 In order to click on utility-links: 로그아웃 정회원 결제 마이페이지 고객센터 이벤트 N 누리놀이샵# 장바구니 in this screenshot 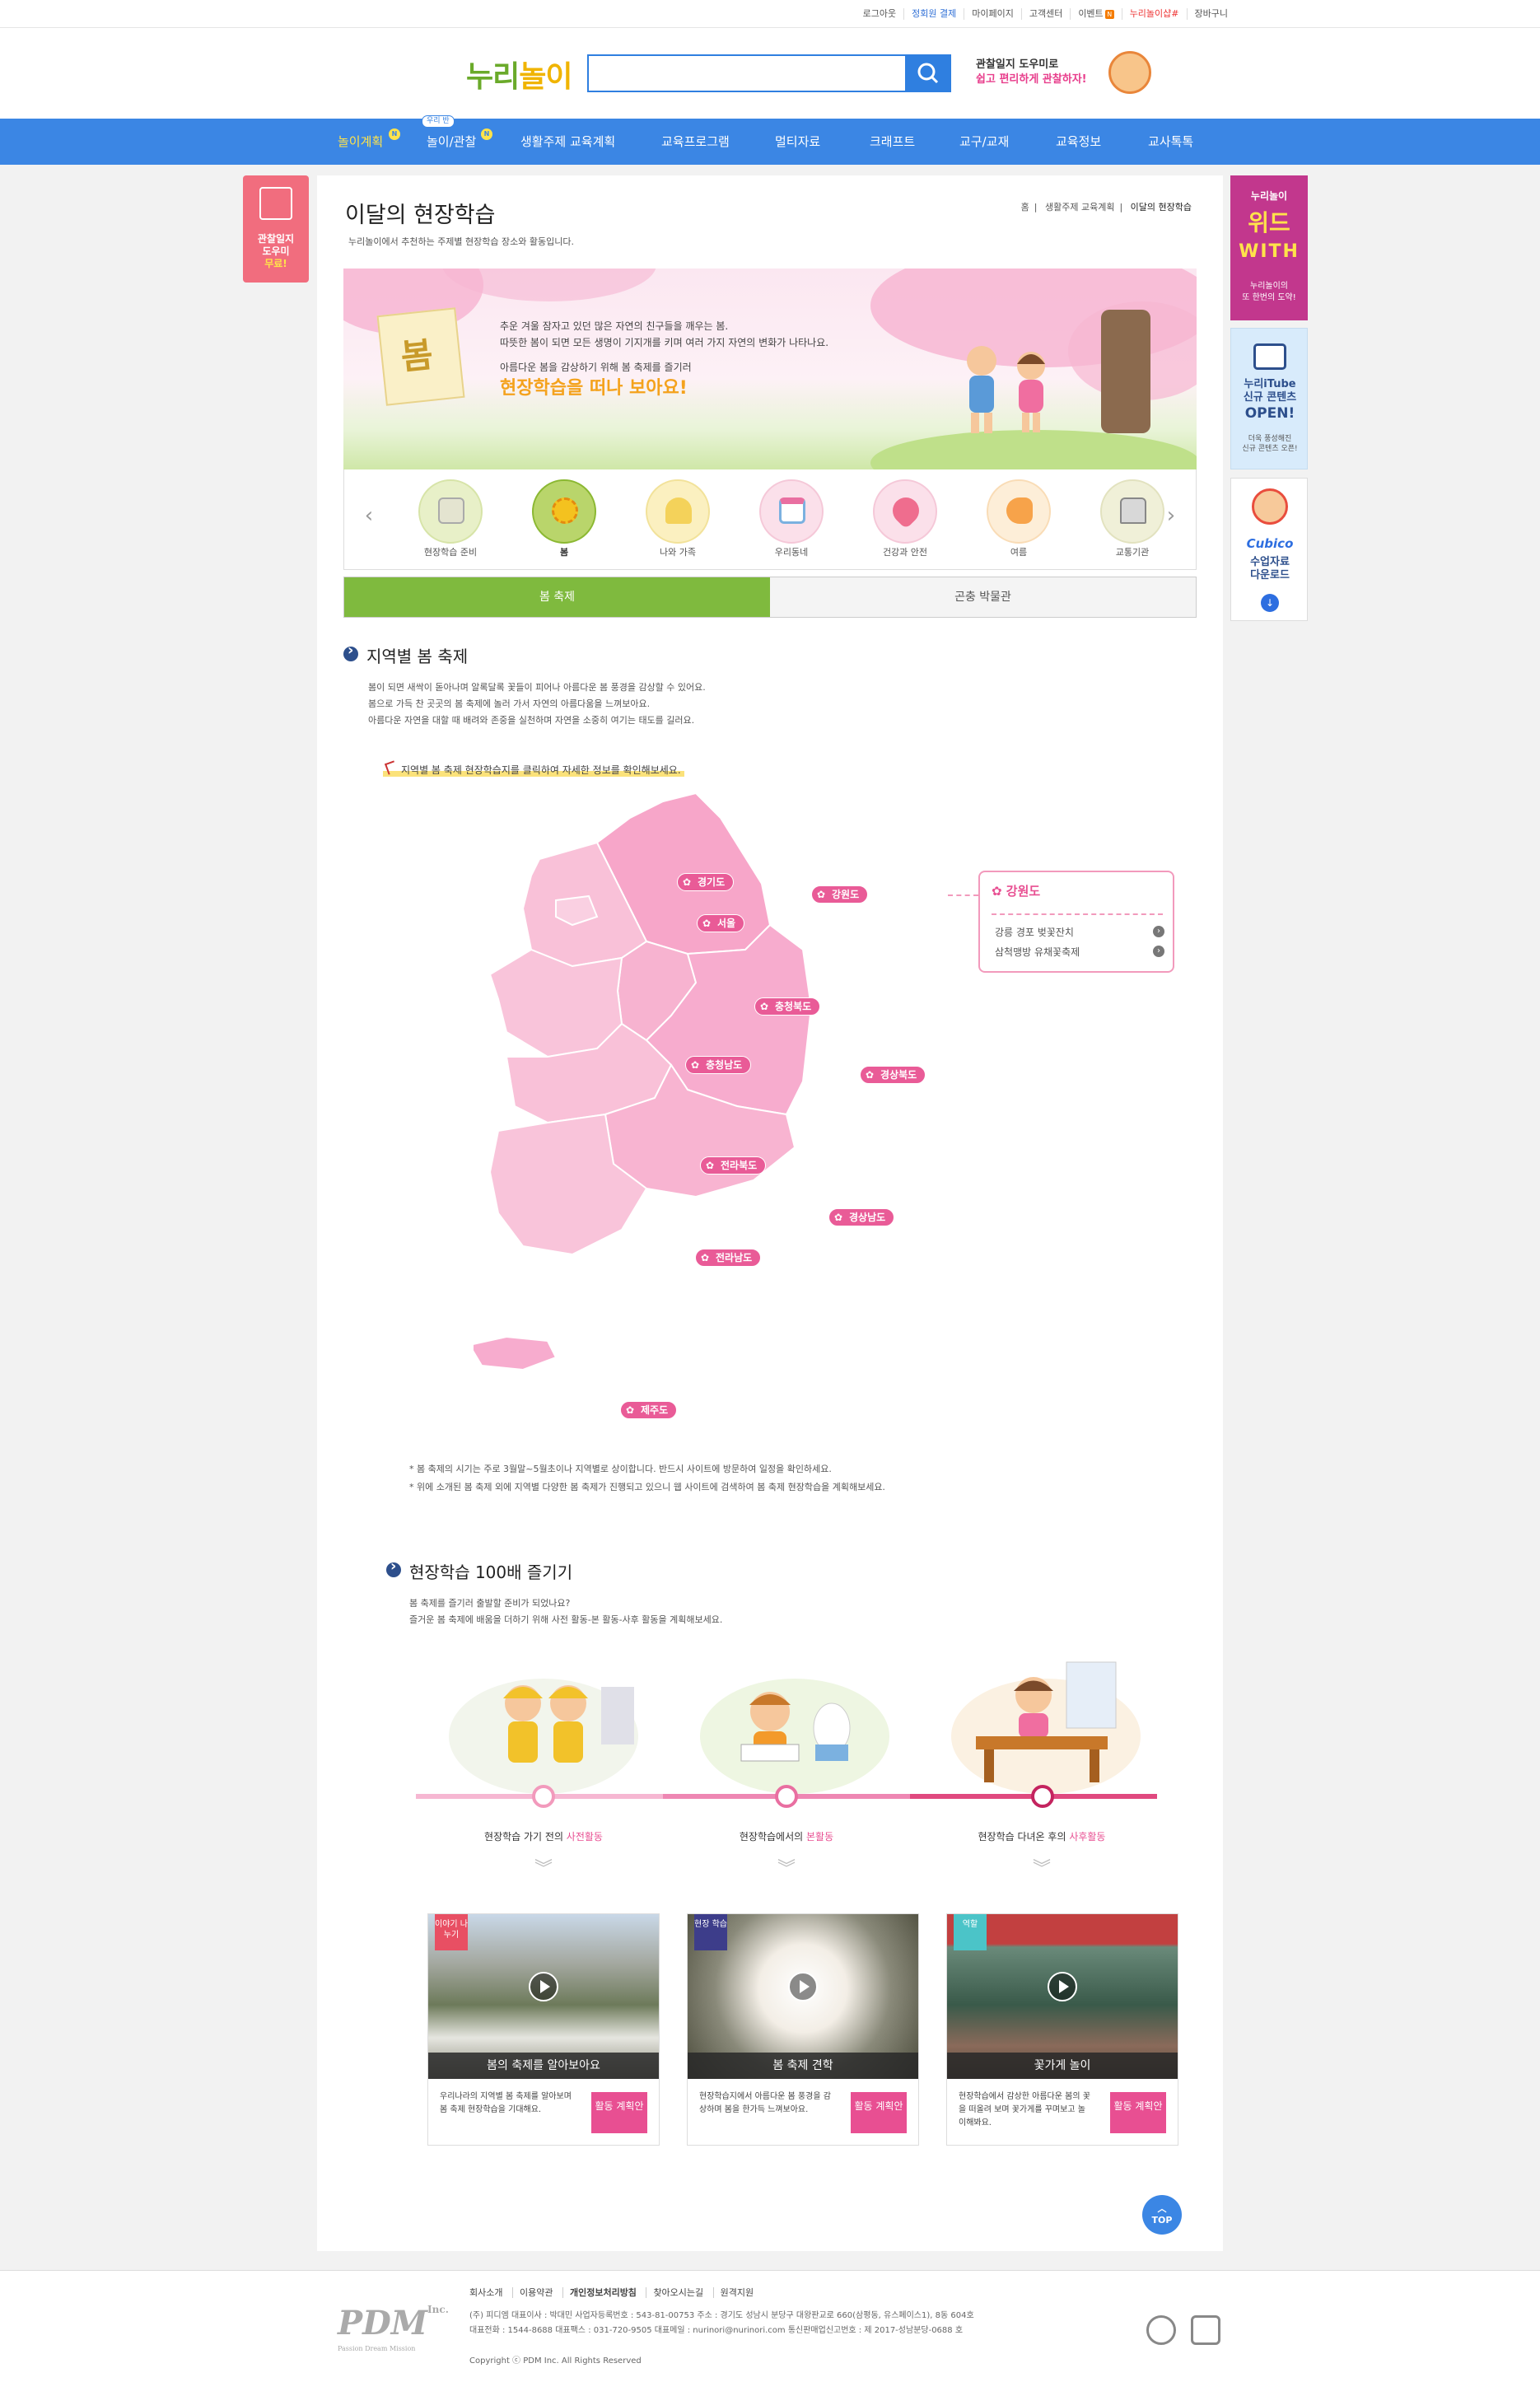, I will do `click(1045, 14)`.